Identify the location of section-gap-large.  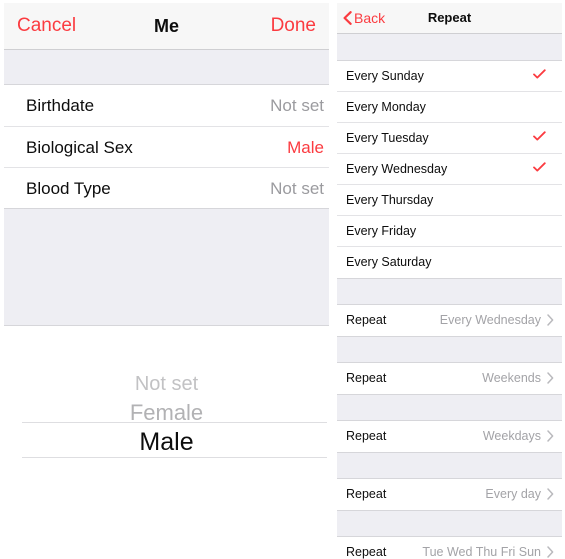
(166, 267).